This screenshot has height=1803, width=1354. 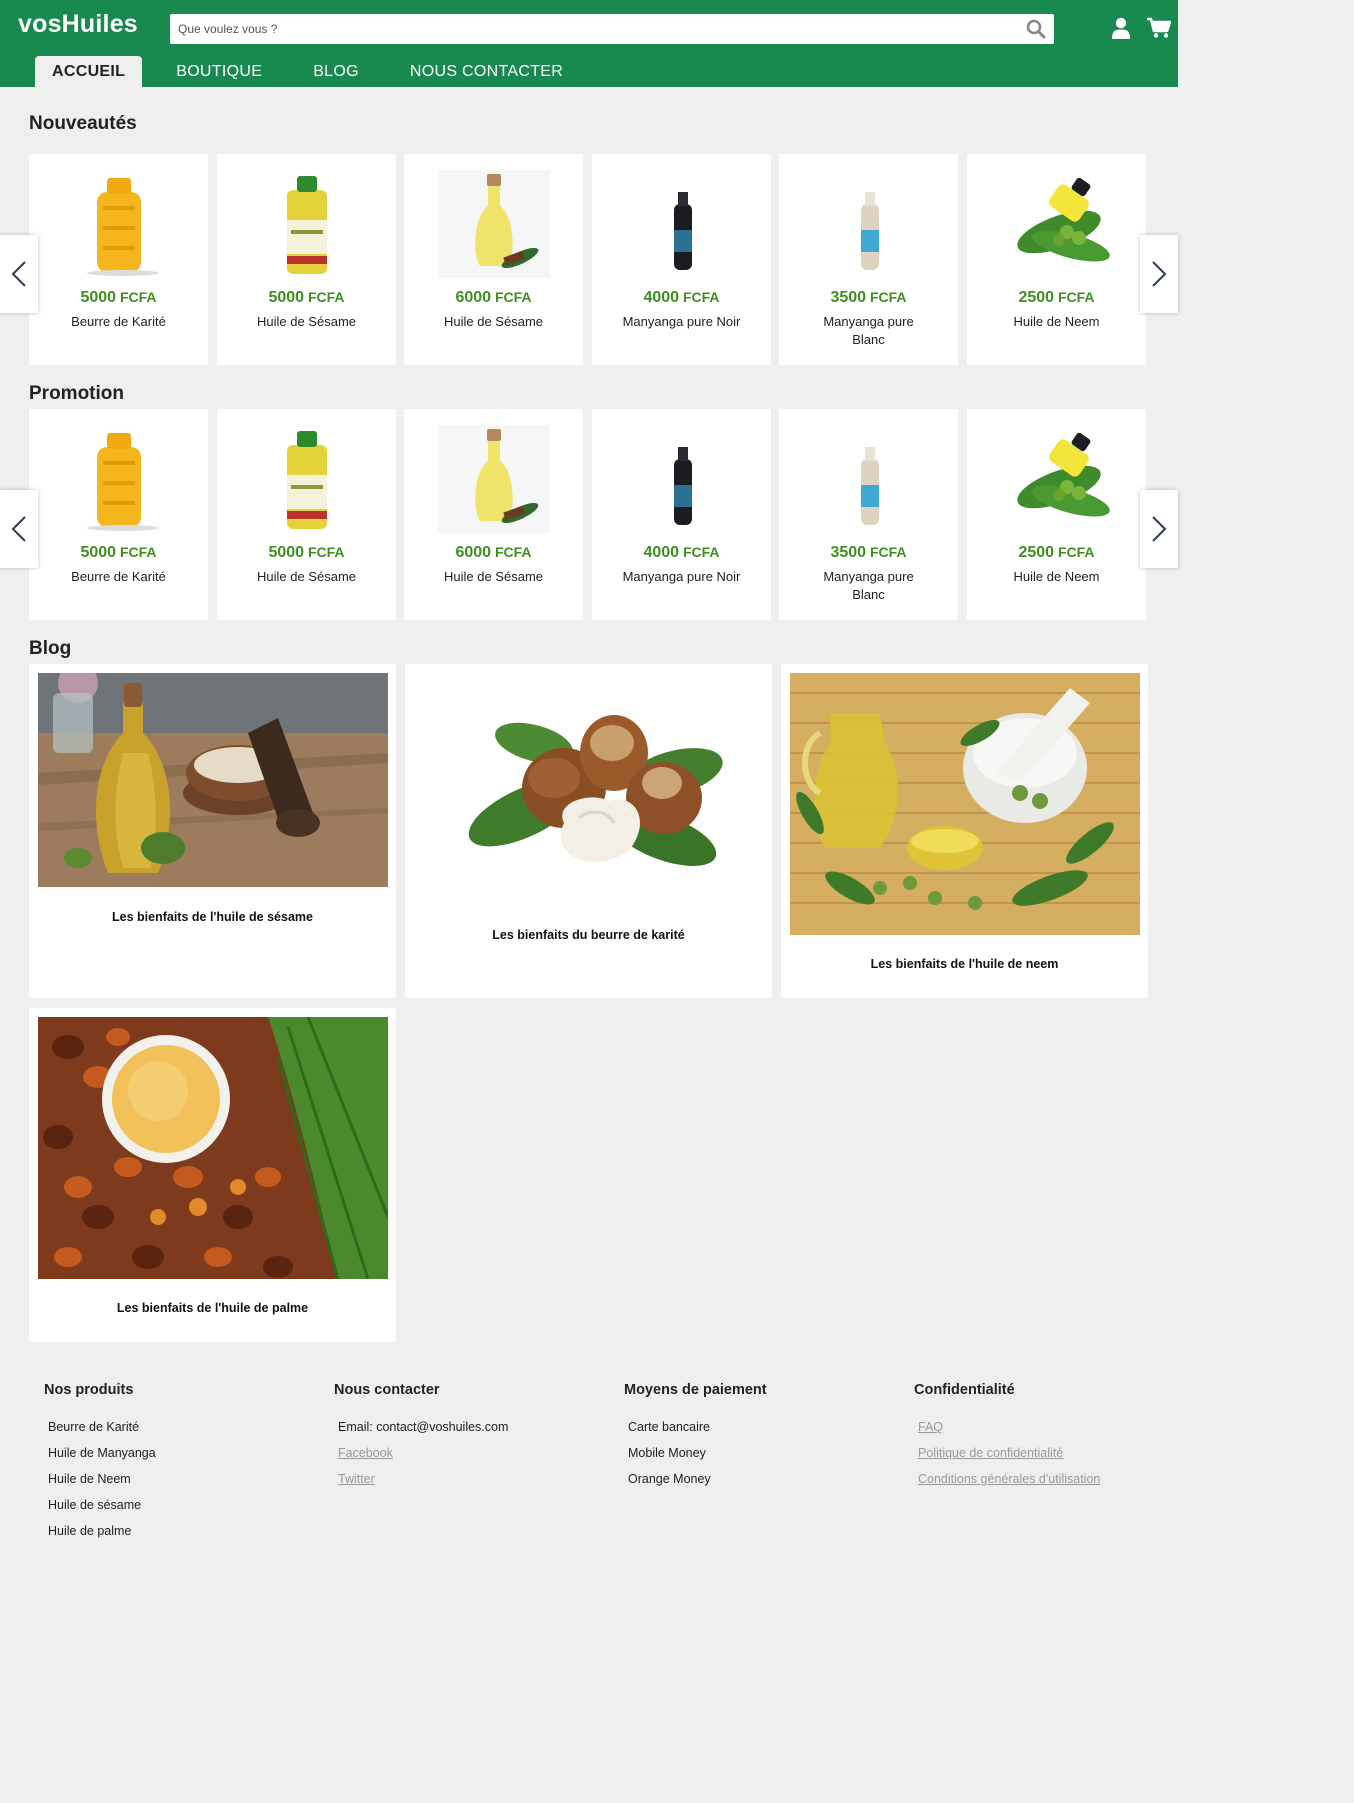 I want to click on nav-tab-boutique: BOUTIQUE, so click(x=219, y=71).